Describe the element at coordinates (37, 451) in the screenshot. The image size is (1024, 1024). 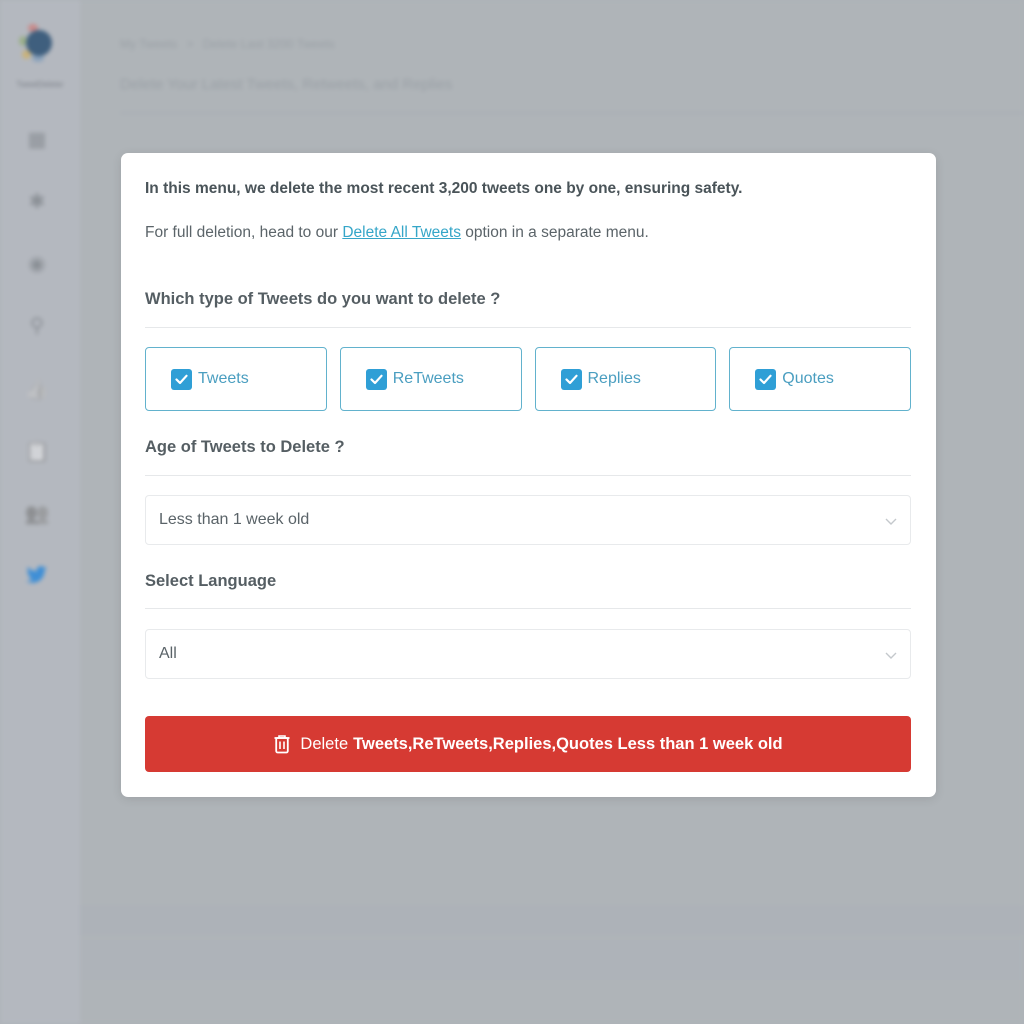
I see `clipboard-icon: 📋` at that location.